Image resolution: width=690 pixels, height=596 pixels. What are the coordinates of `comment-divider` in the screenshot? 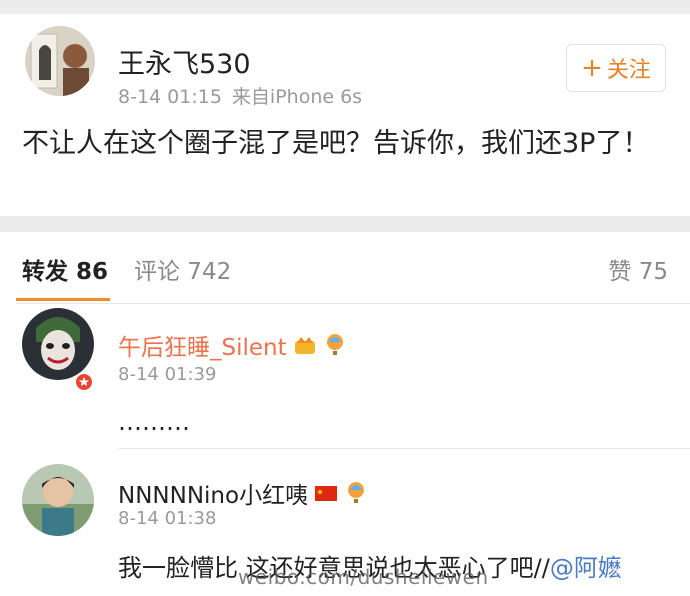 It's located at (404, 448).